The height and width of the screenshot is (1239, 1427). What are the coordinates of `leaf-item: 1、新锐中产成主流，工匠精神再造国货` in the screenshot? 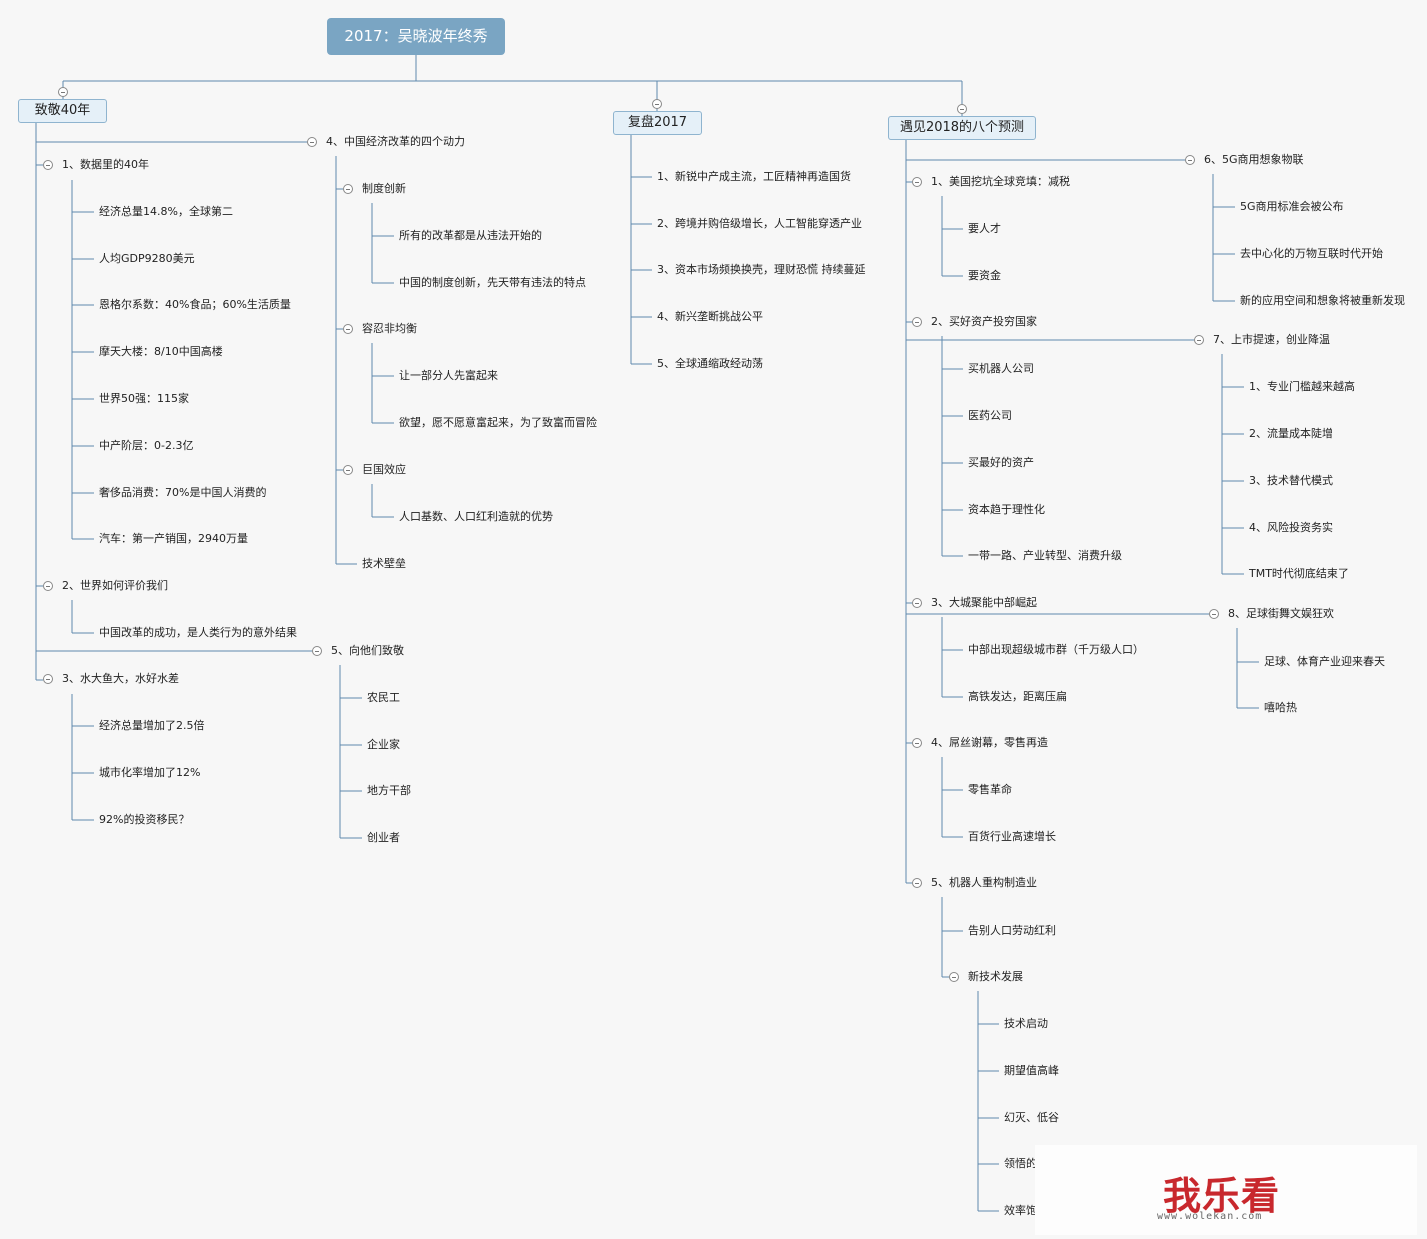 It's located at (754, 177).